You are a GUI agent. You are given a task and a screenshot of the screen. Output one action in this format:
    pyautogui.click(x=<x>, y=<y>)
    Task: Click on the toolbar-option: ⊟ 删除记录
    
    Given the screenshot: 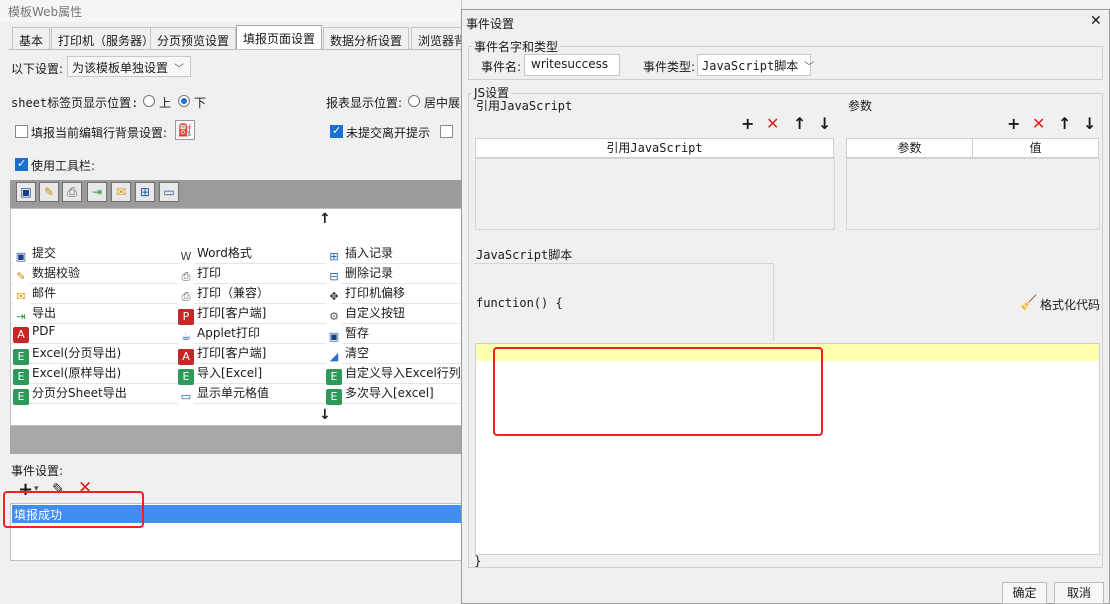 What is the action you would take?
    pyautogui.click(x=392, y=274)
    